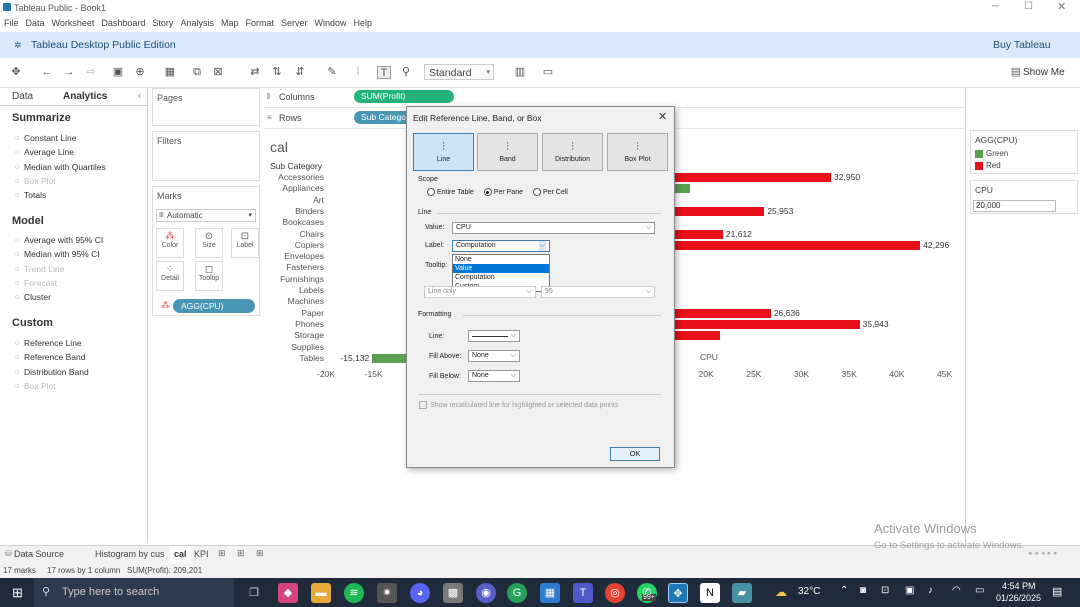  Describe the element at coordinates (60, 167) in the screenshot. I see `analytics-item-median-with-quartiles: ⁘ Median with Quartiles` at that location.